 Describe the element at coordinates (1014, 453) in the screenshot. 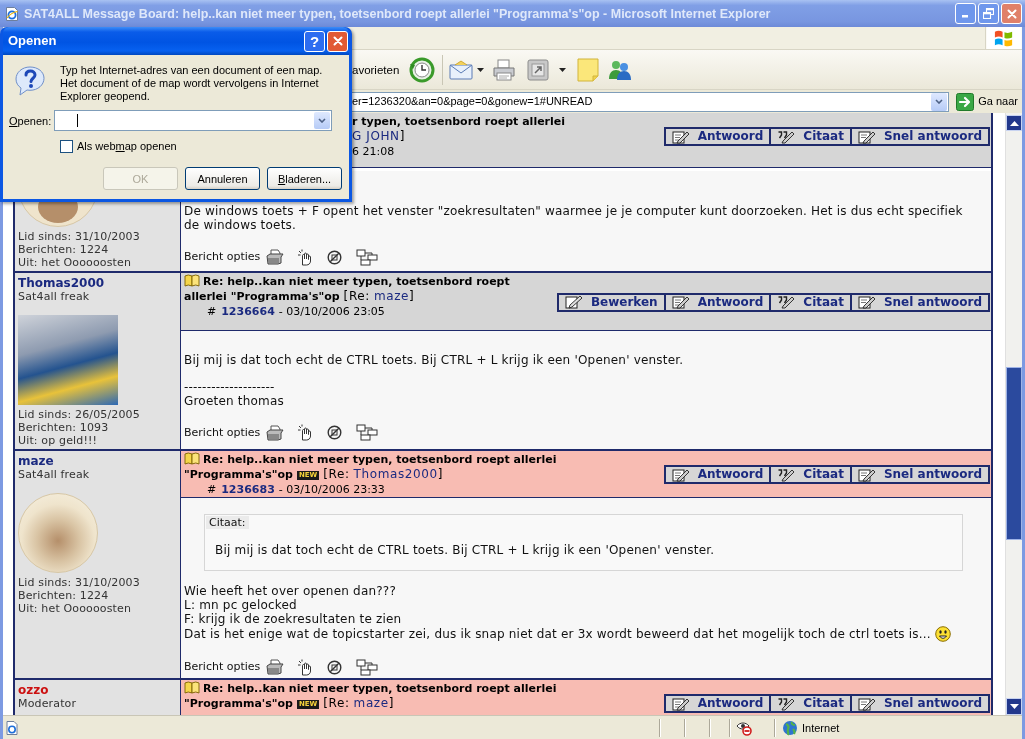

I see `scrollbar-thumb` at that location.